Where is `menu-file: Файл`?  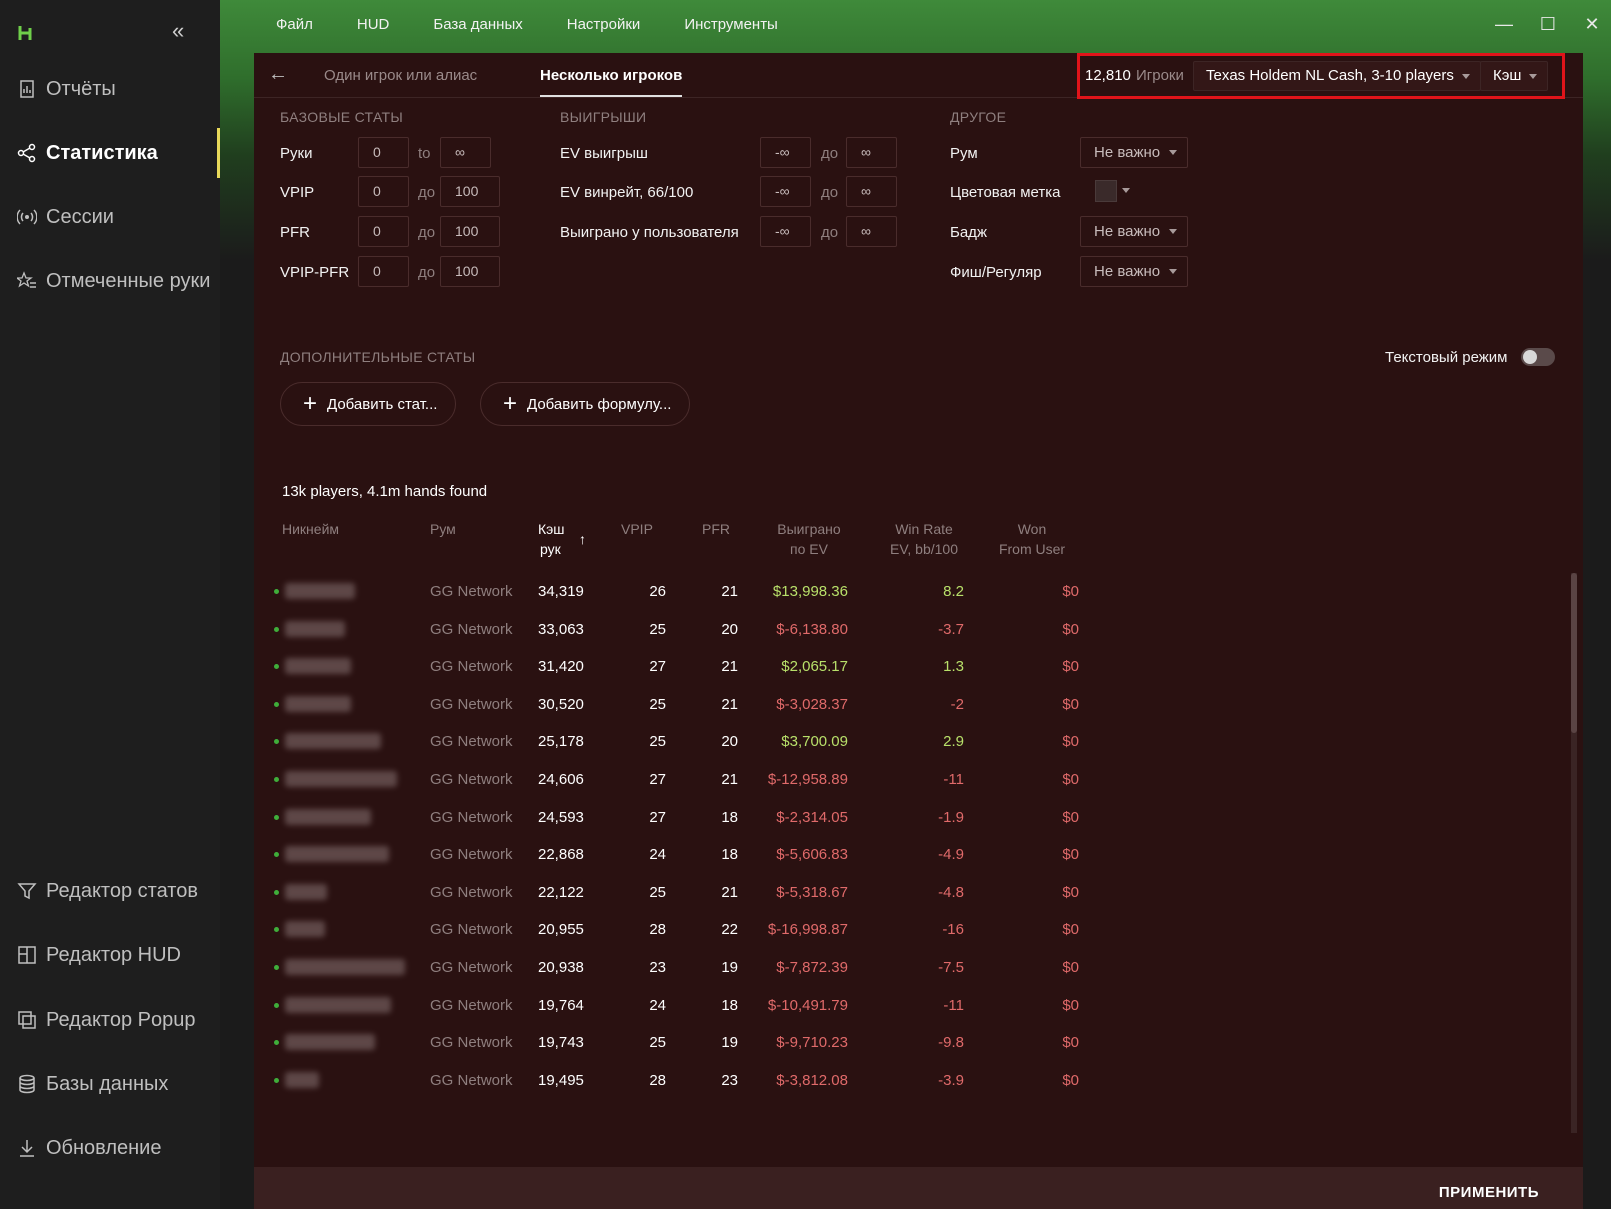 menu-file: Файл is located at coordinates (294, 24).